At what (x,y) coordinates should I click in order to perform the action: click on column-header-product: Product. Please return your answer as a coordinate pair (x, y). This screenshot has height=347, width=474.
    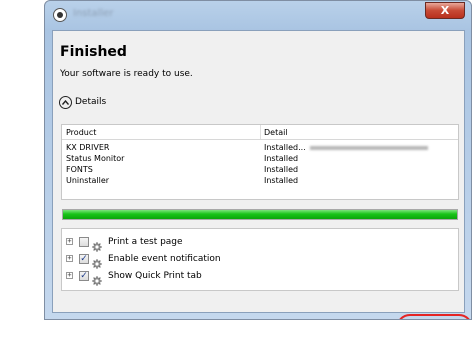
    Looking at the image, I should click on (81, 132).